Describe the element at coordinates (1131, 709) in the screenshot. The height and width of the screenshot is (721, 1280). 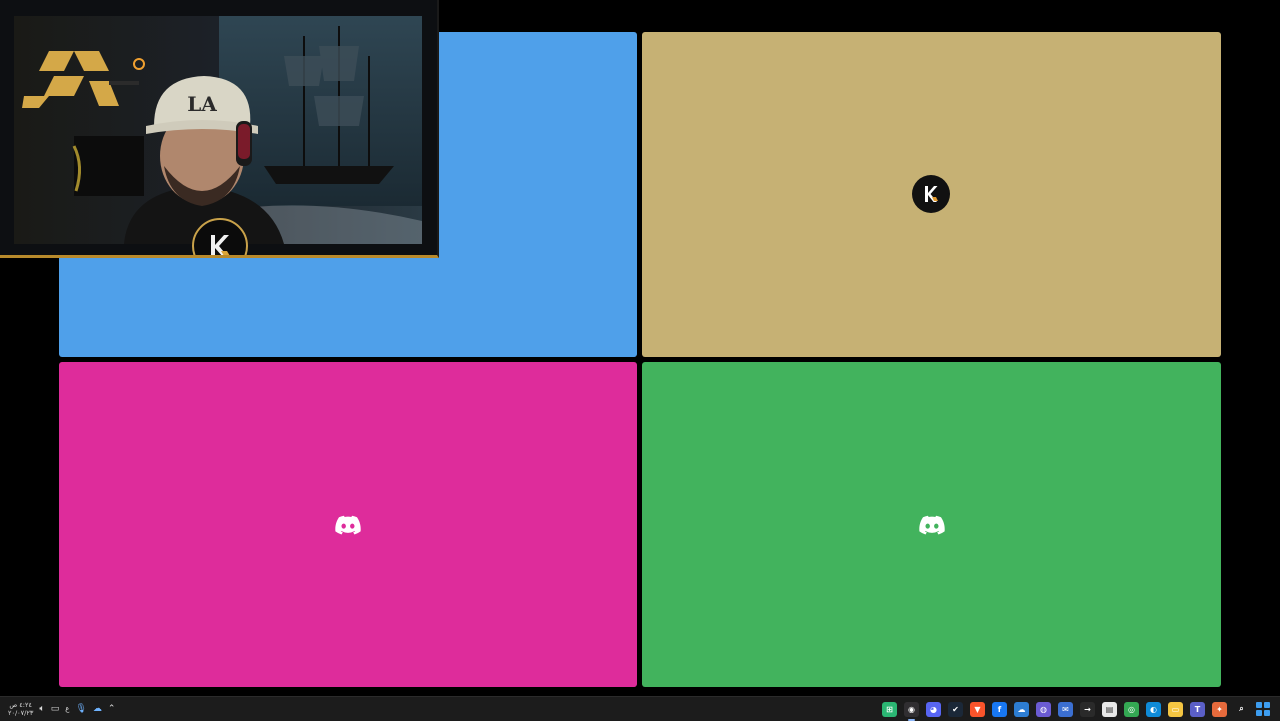
I see `chrome-icon: ◎` at that location.